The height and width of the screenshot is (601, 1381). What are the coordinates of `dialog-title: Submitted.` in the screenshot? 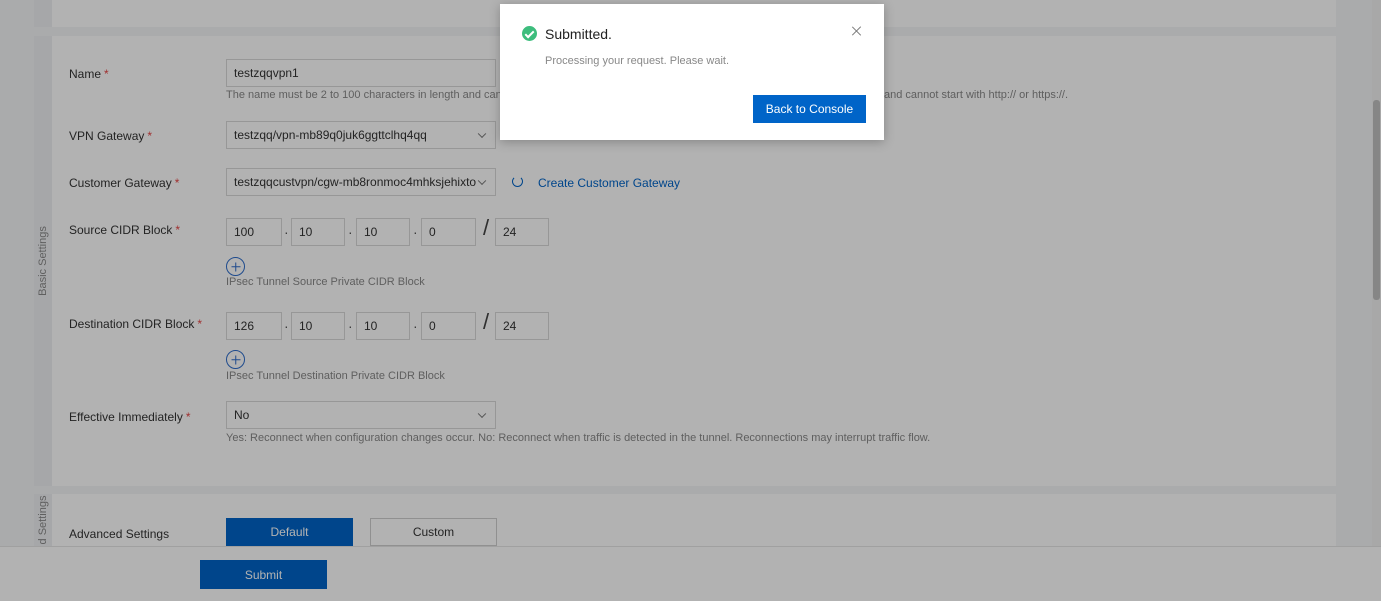 It's located at (578, 34).